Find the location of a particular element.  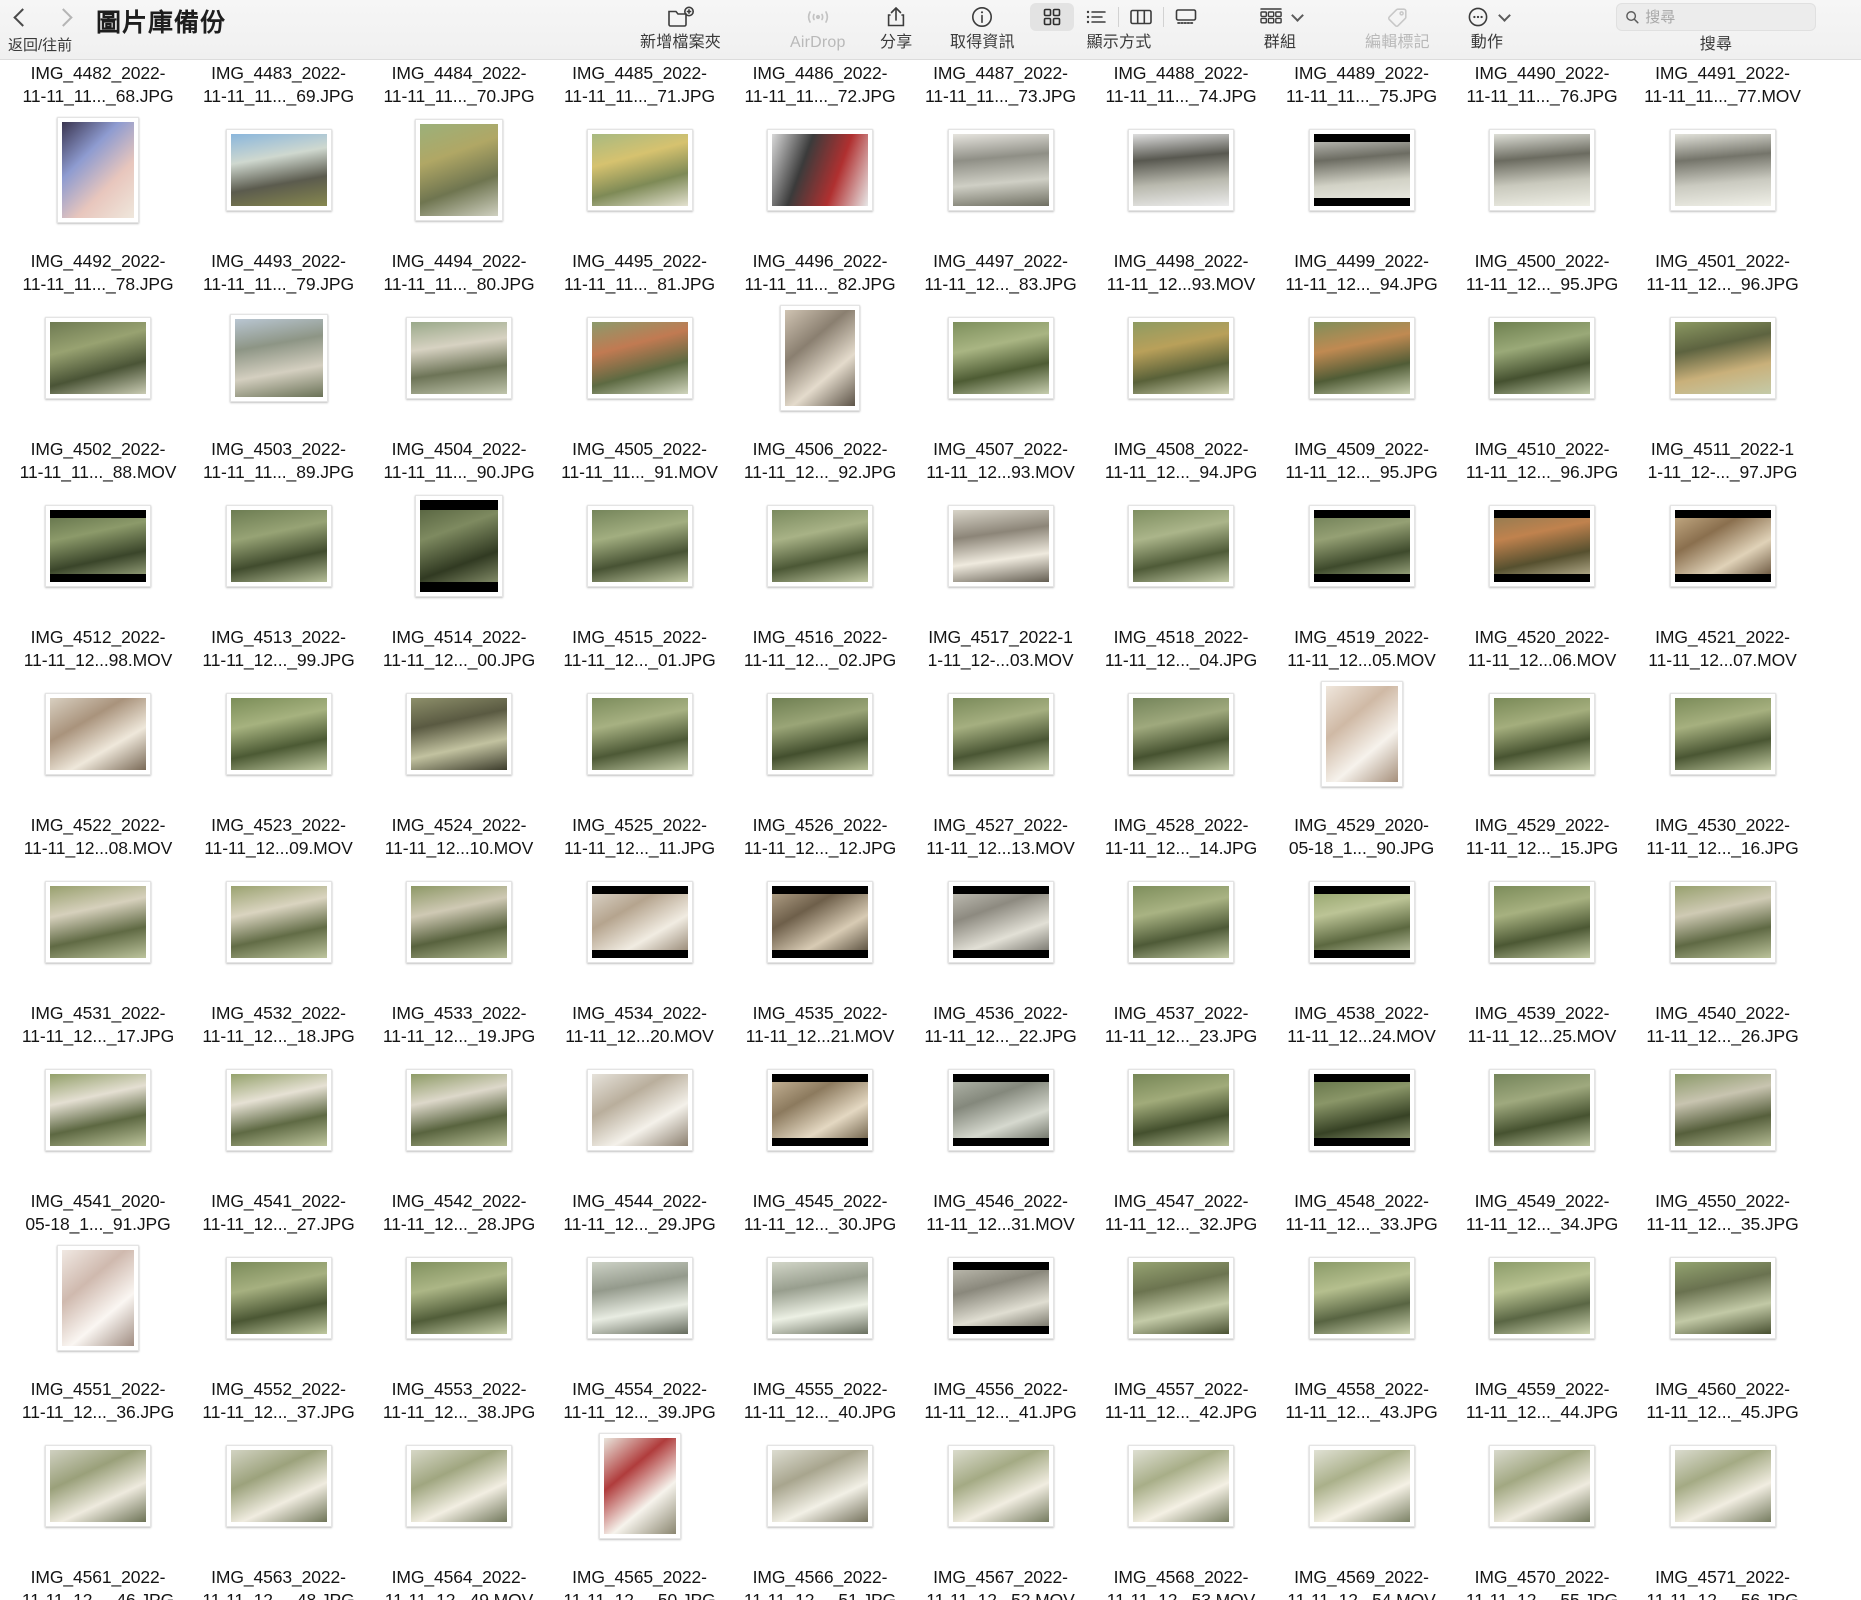

file-item: IMG_4494_2022- 11-11_11..._80.JPG is located at coordinates (459, 342).